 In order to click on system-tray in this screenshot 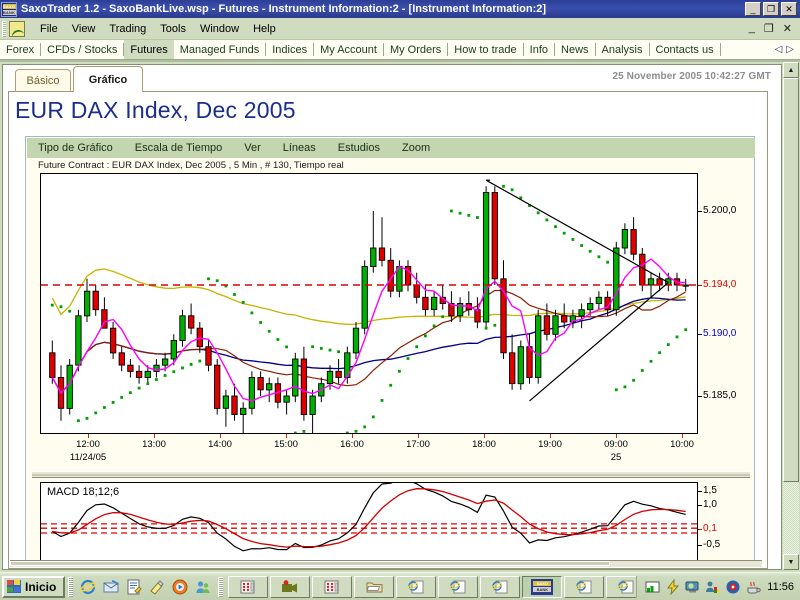, I will do `click(701, 586)`.